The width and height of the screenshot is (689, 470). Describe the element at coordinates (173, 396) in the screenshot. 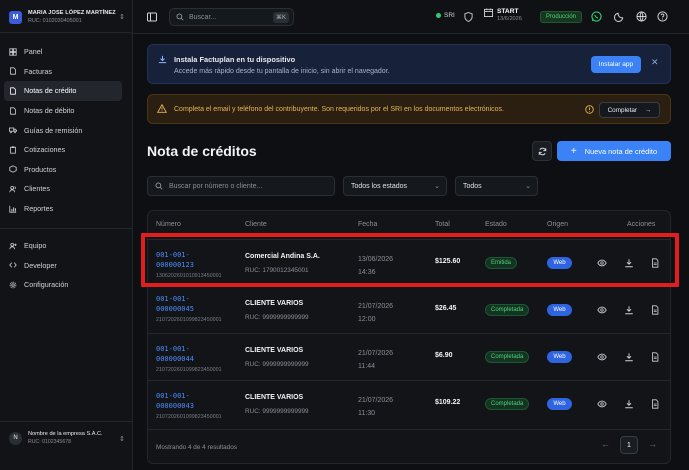

I see `document-number-prefix: 001-001-` at that location.